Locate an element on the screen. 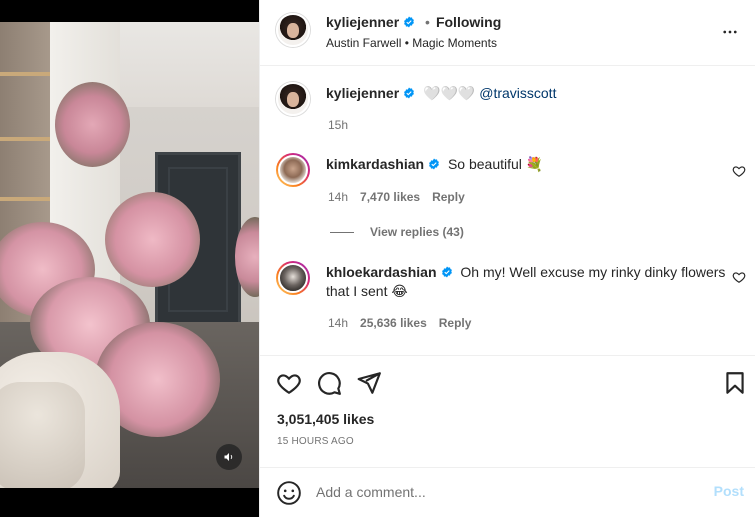  smiley-icon is located at coordinates (289, 493).